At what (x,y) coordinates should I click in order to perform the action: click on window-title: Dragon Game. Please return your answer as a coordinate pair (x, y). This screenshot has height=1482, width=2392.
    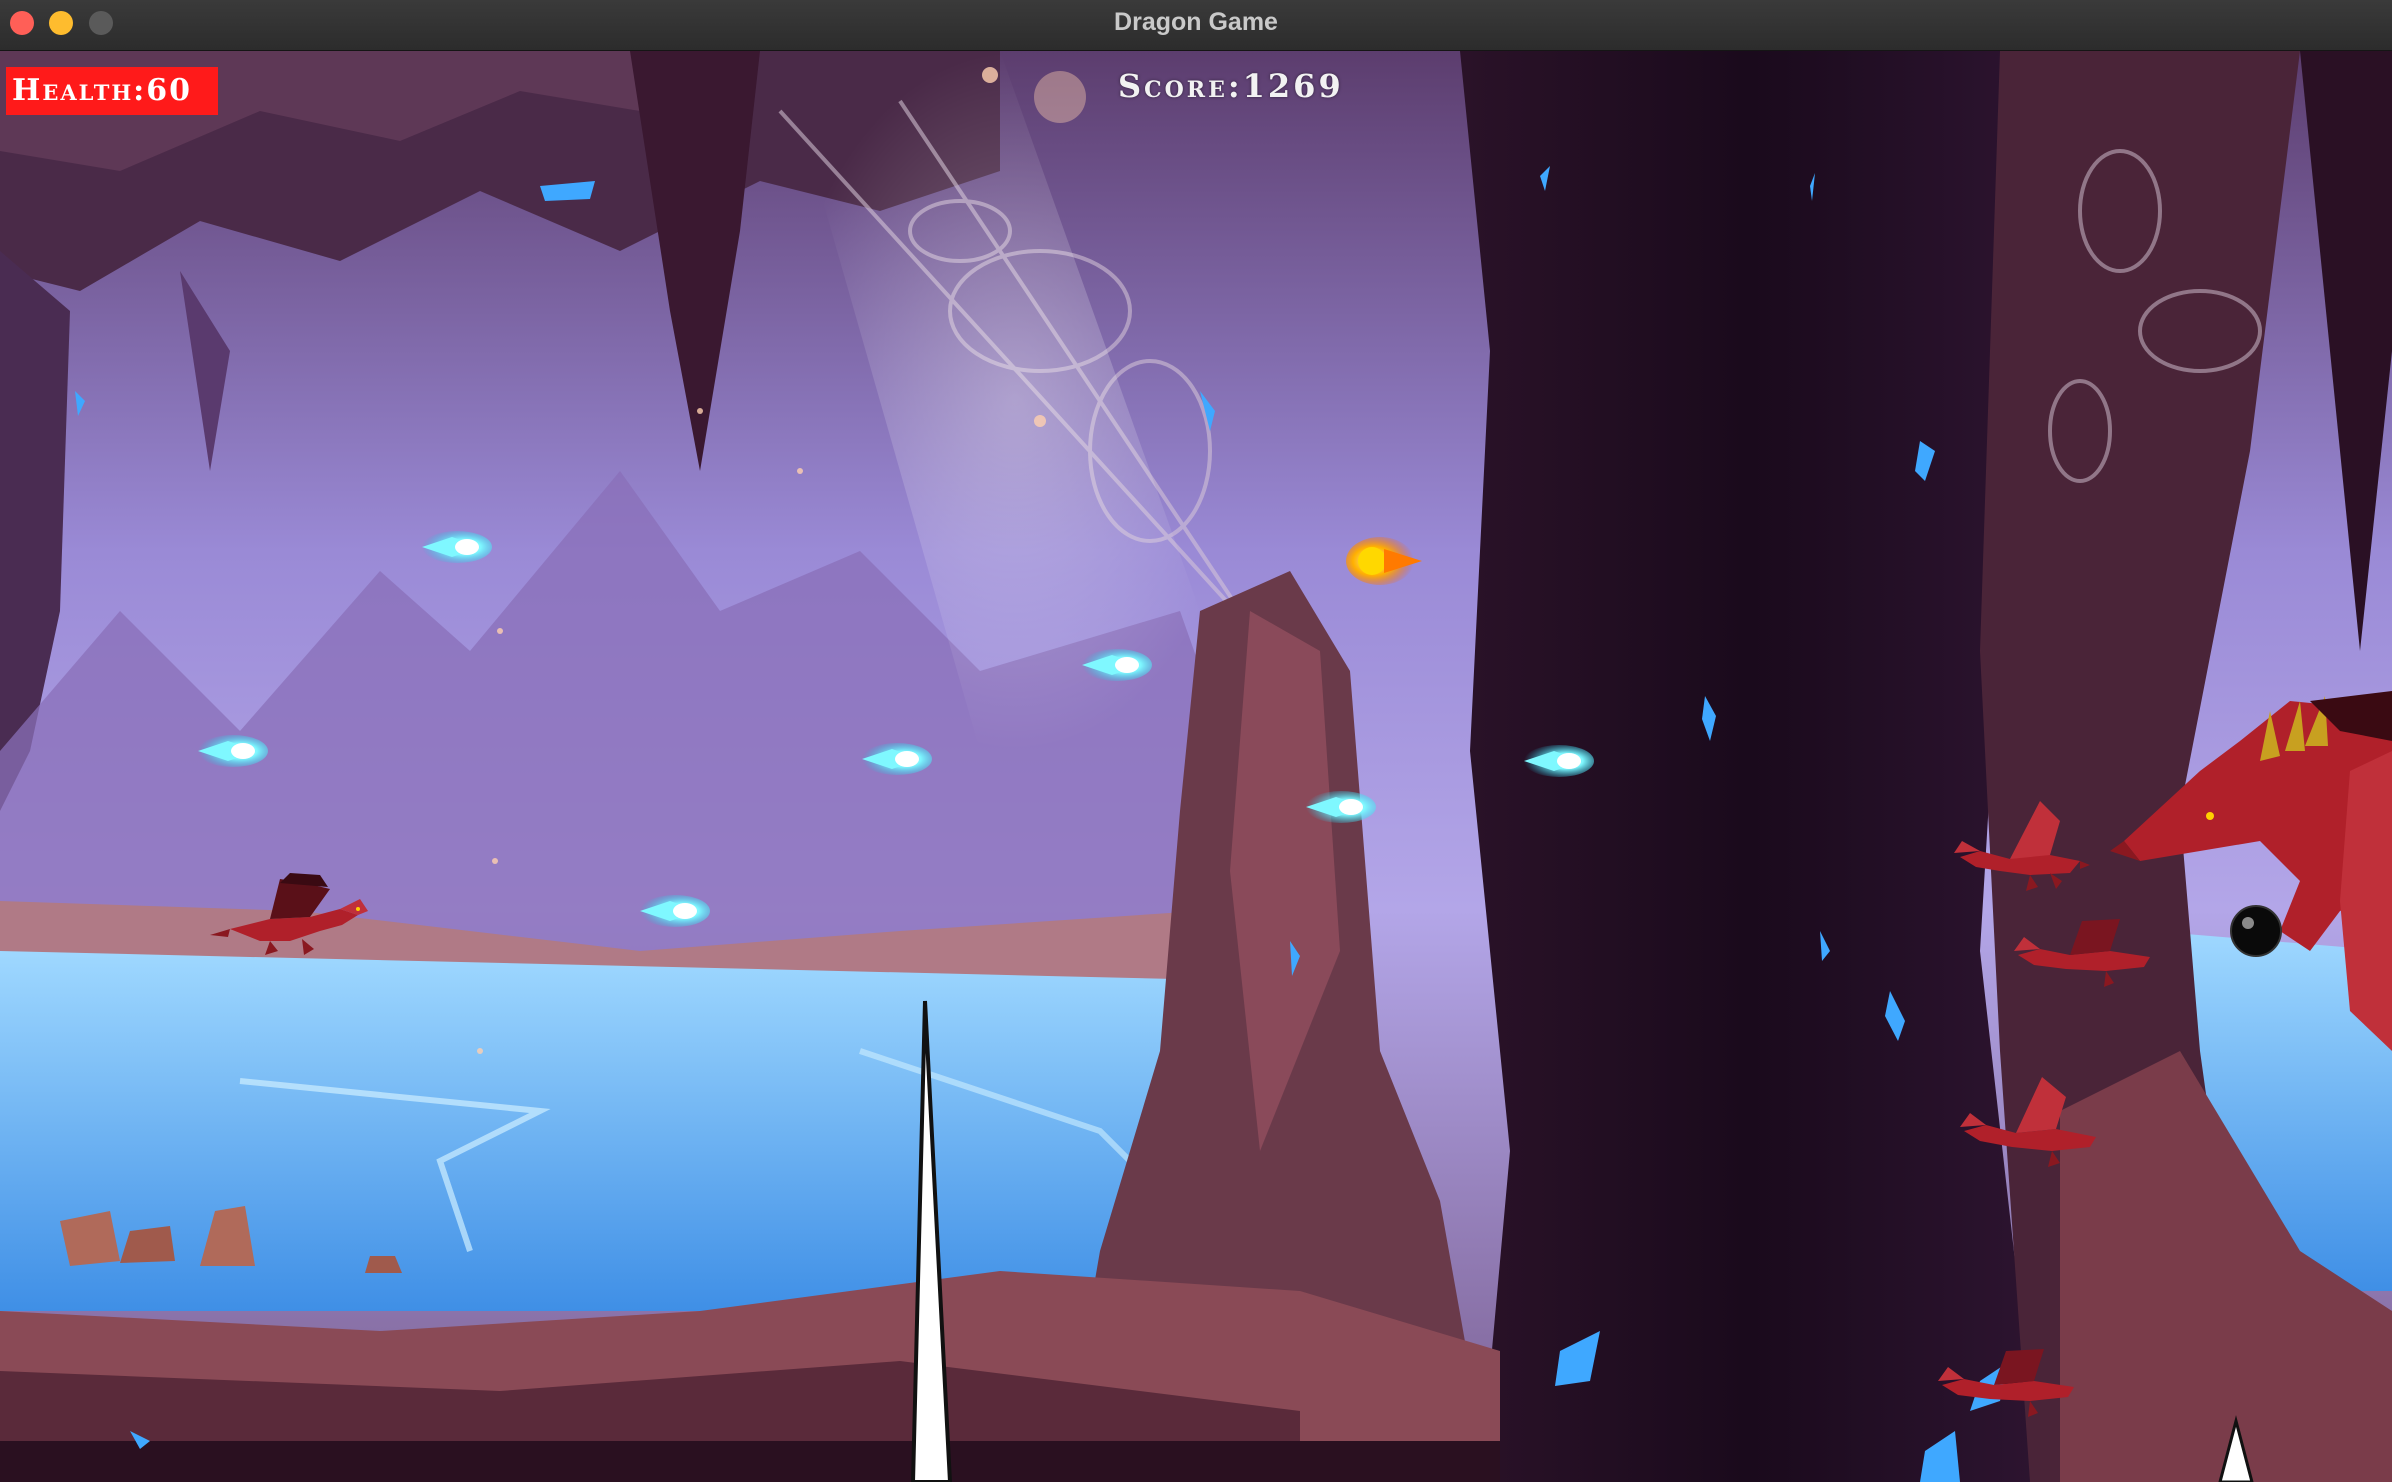
    Looking at the image, I should click on (1196, 22).